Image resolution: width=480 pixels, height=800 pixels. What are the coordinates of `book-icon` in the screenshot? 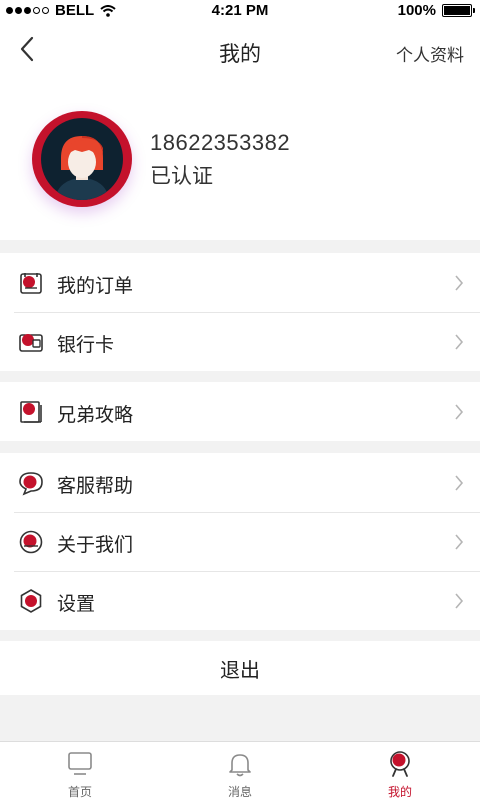 It's located at (31, 412).